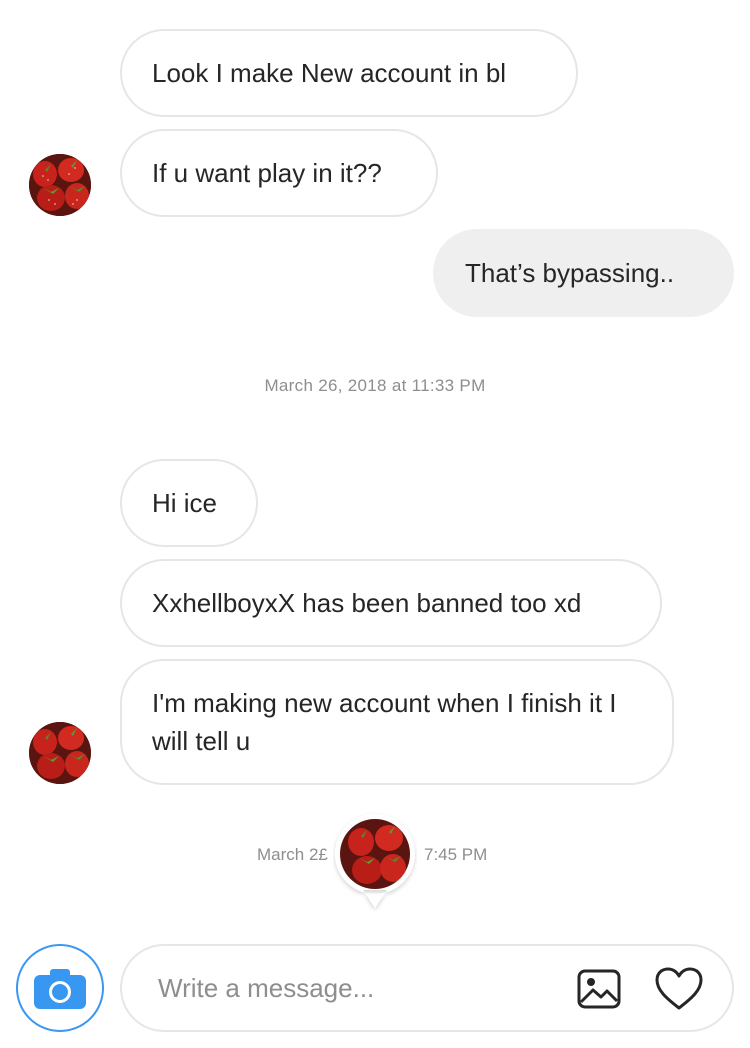  What do you see at coordinates (185, 503) in the screenshot?
I see `message-text: Hi ice` at bounding box center [185, 503].